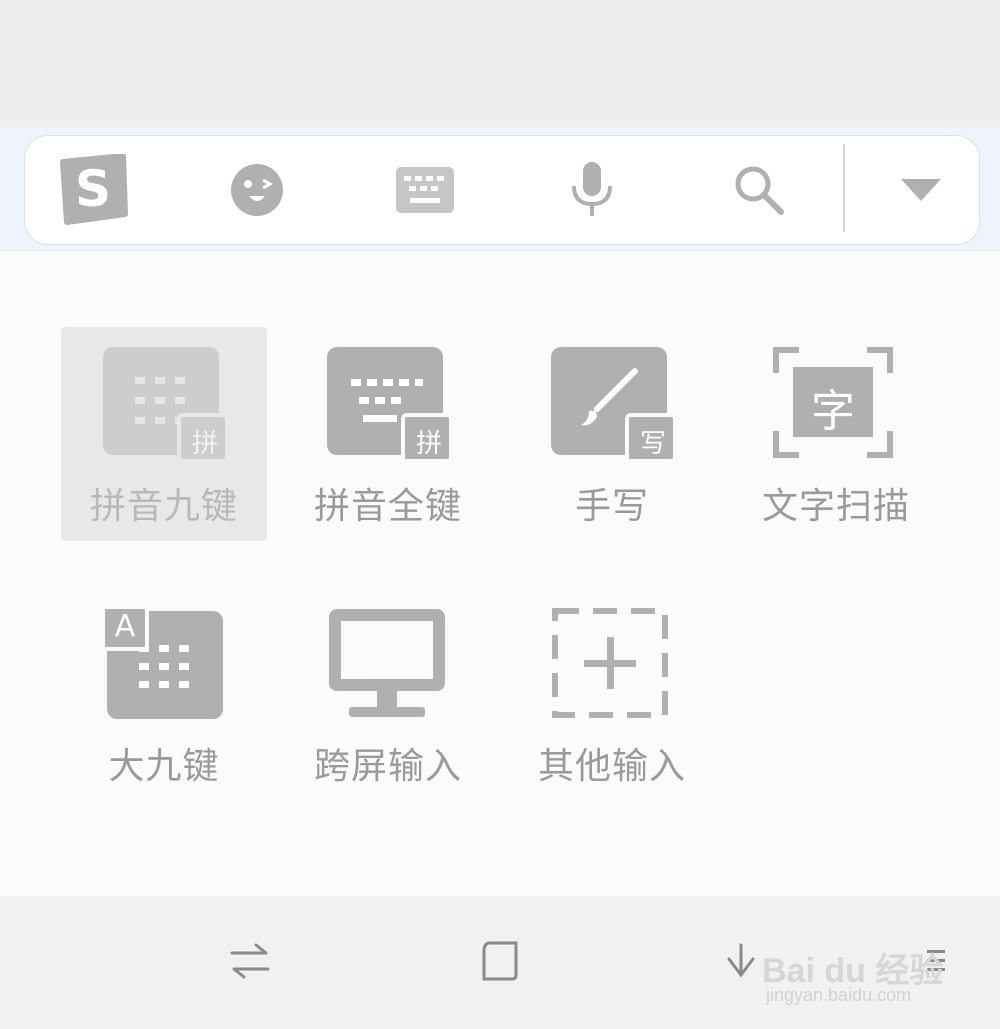 This screenshot has width=1000, height=1029. I want to click on keyboard-icon, so click(425, 190).